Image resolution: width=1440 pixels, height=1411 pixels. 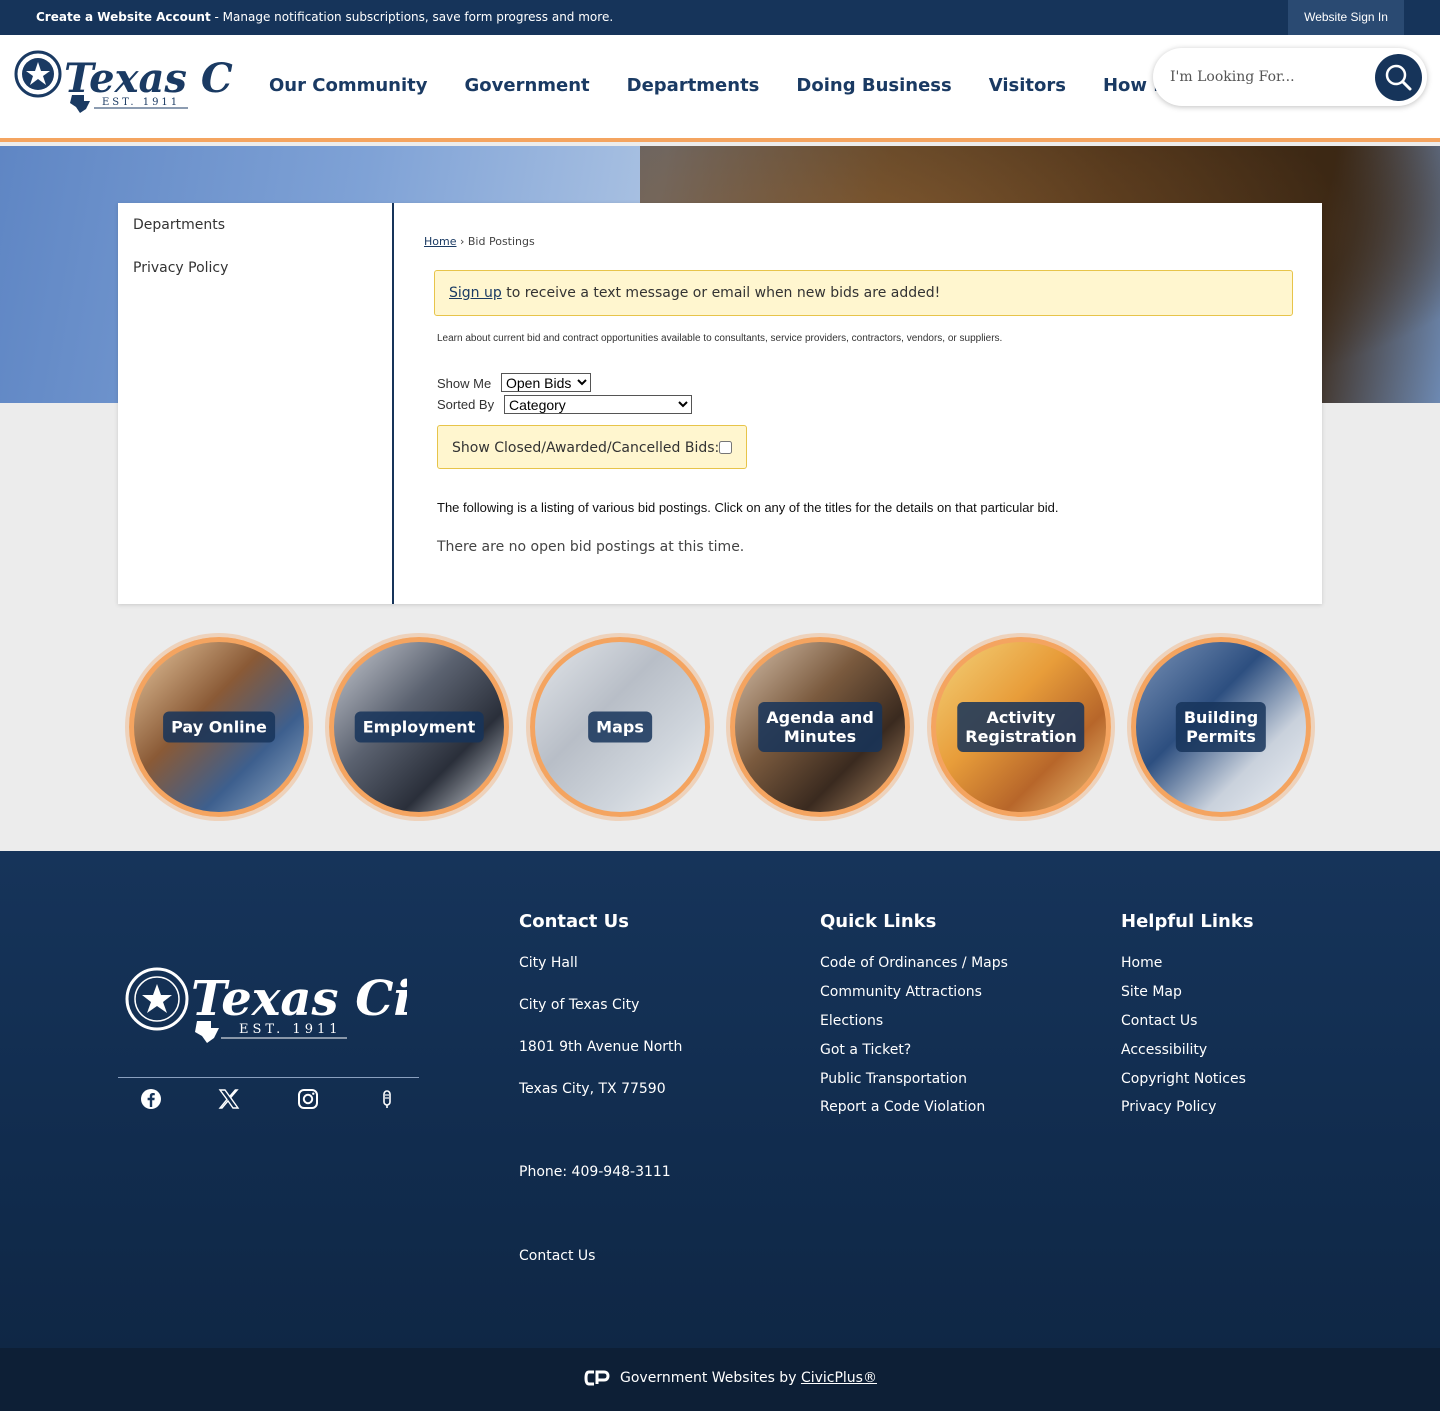 What do you see at coordinates (820, 736) in the screenshot?
I see `quick-link-line2: Minutes` at bounding box center [820, 736].